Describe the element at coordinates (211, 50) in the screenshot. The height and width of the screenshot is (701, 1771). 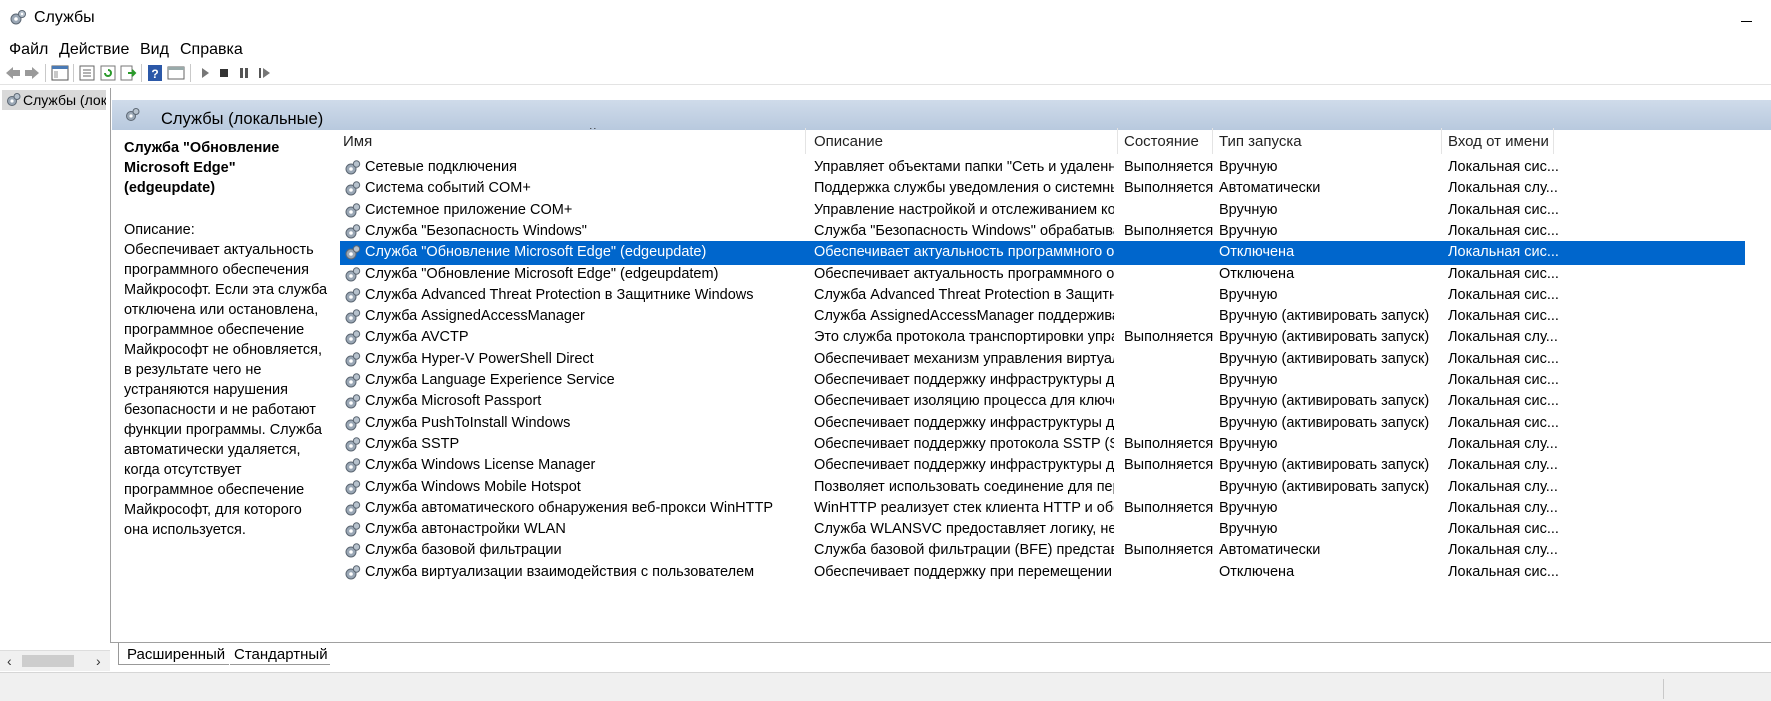
I see `menu-help: Справка` at that location.